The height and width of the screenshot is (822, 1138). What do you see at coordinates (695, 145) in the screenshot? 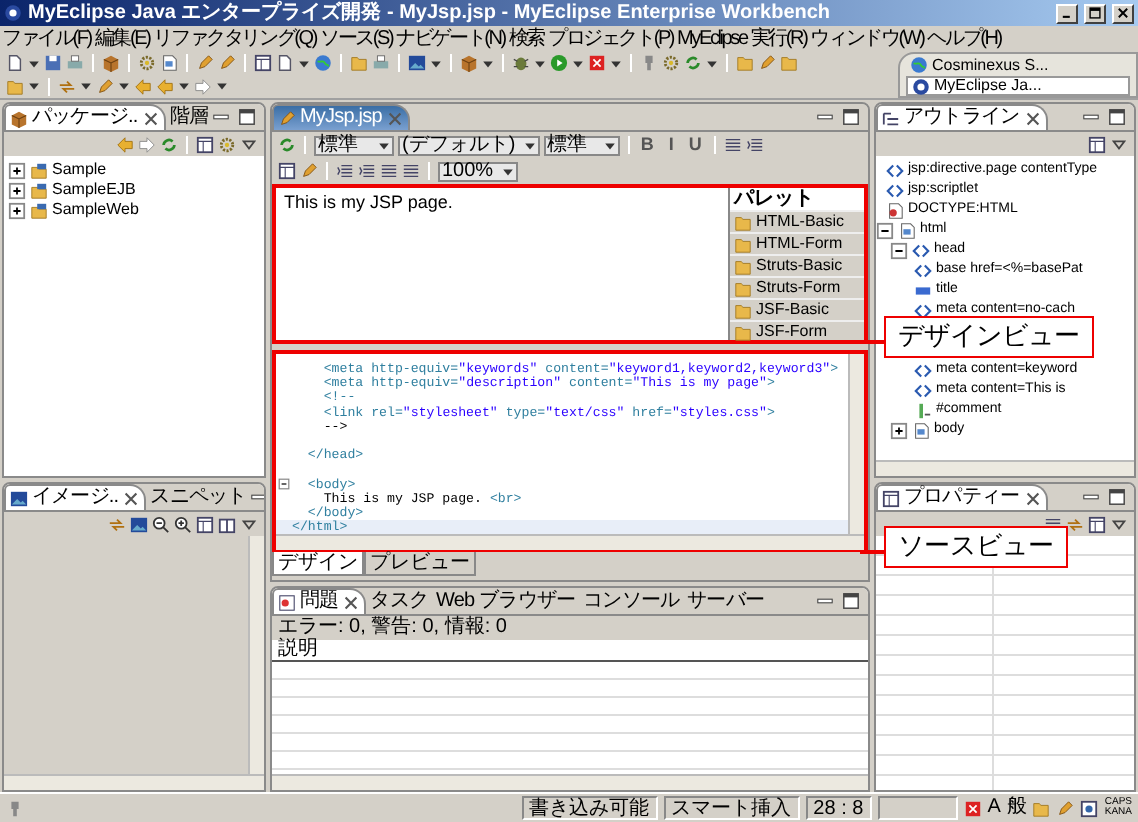
I see `format-button: U` at bounding box center [695, 145].